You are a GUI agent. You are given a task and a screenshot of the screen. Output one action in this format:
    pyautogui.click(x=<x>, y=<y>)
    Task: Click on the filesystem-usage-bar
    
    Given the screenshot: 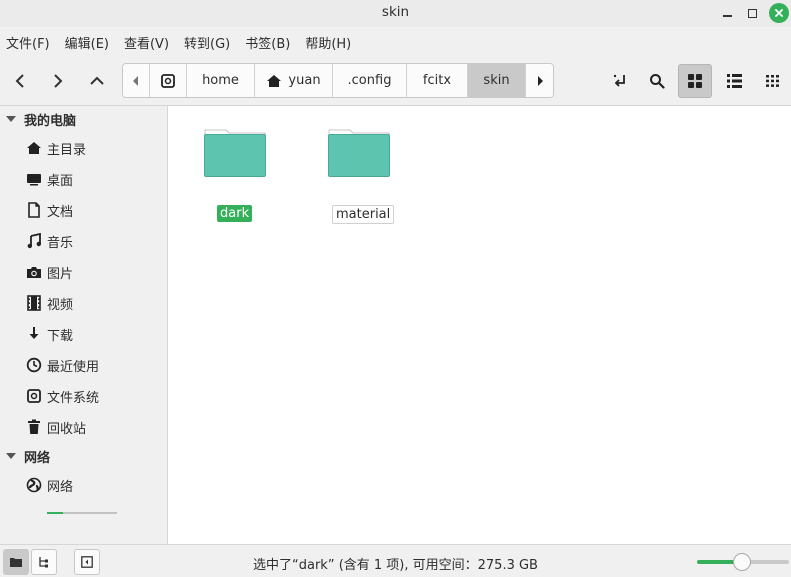 What is the action you would take?
    pyautogui.click(x=82, y=513)
    